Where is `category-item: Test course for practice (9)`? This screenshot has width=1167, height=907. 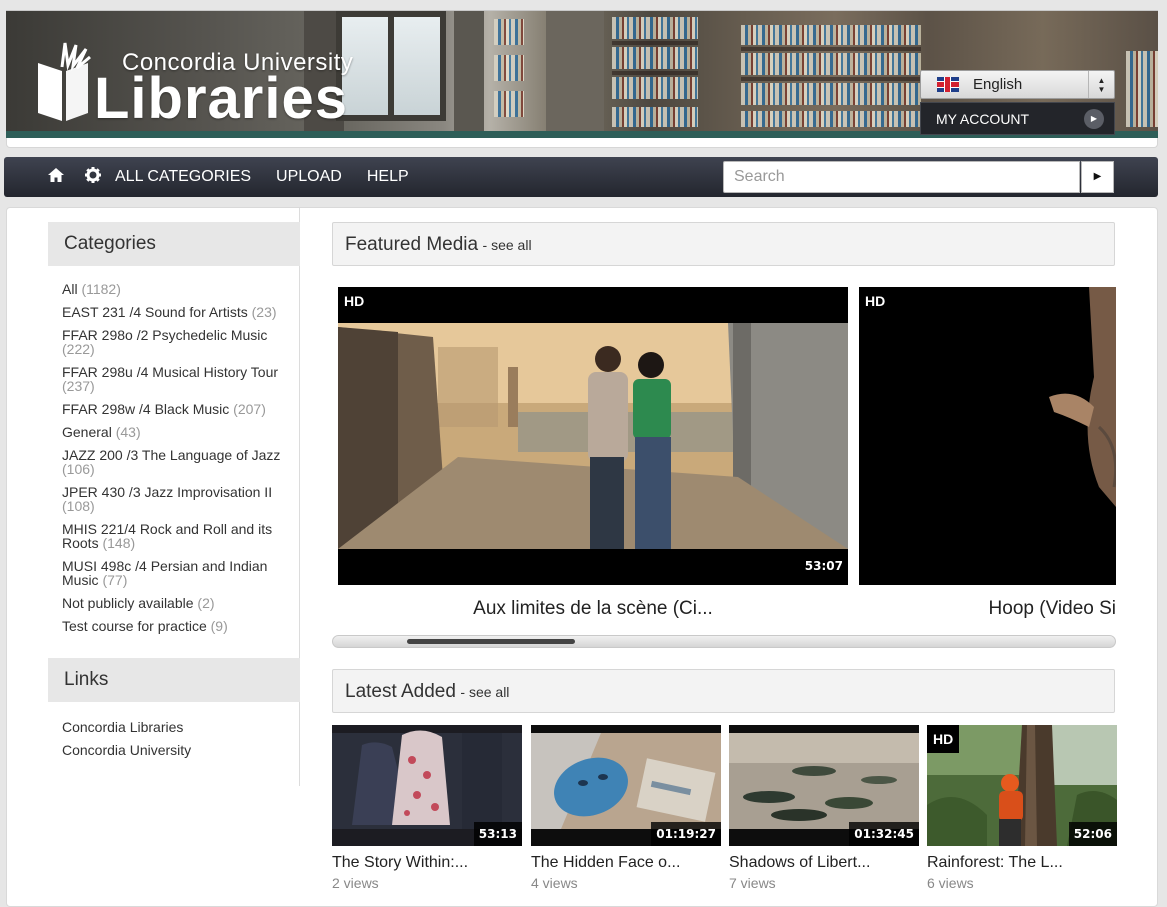
category-item: Test course for practice (9) is located at coordinates (174, 626).